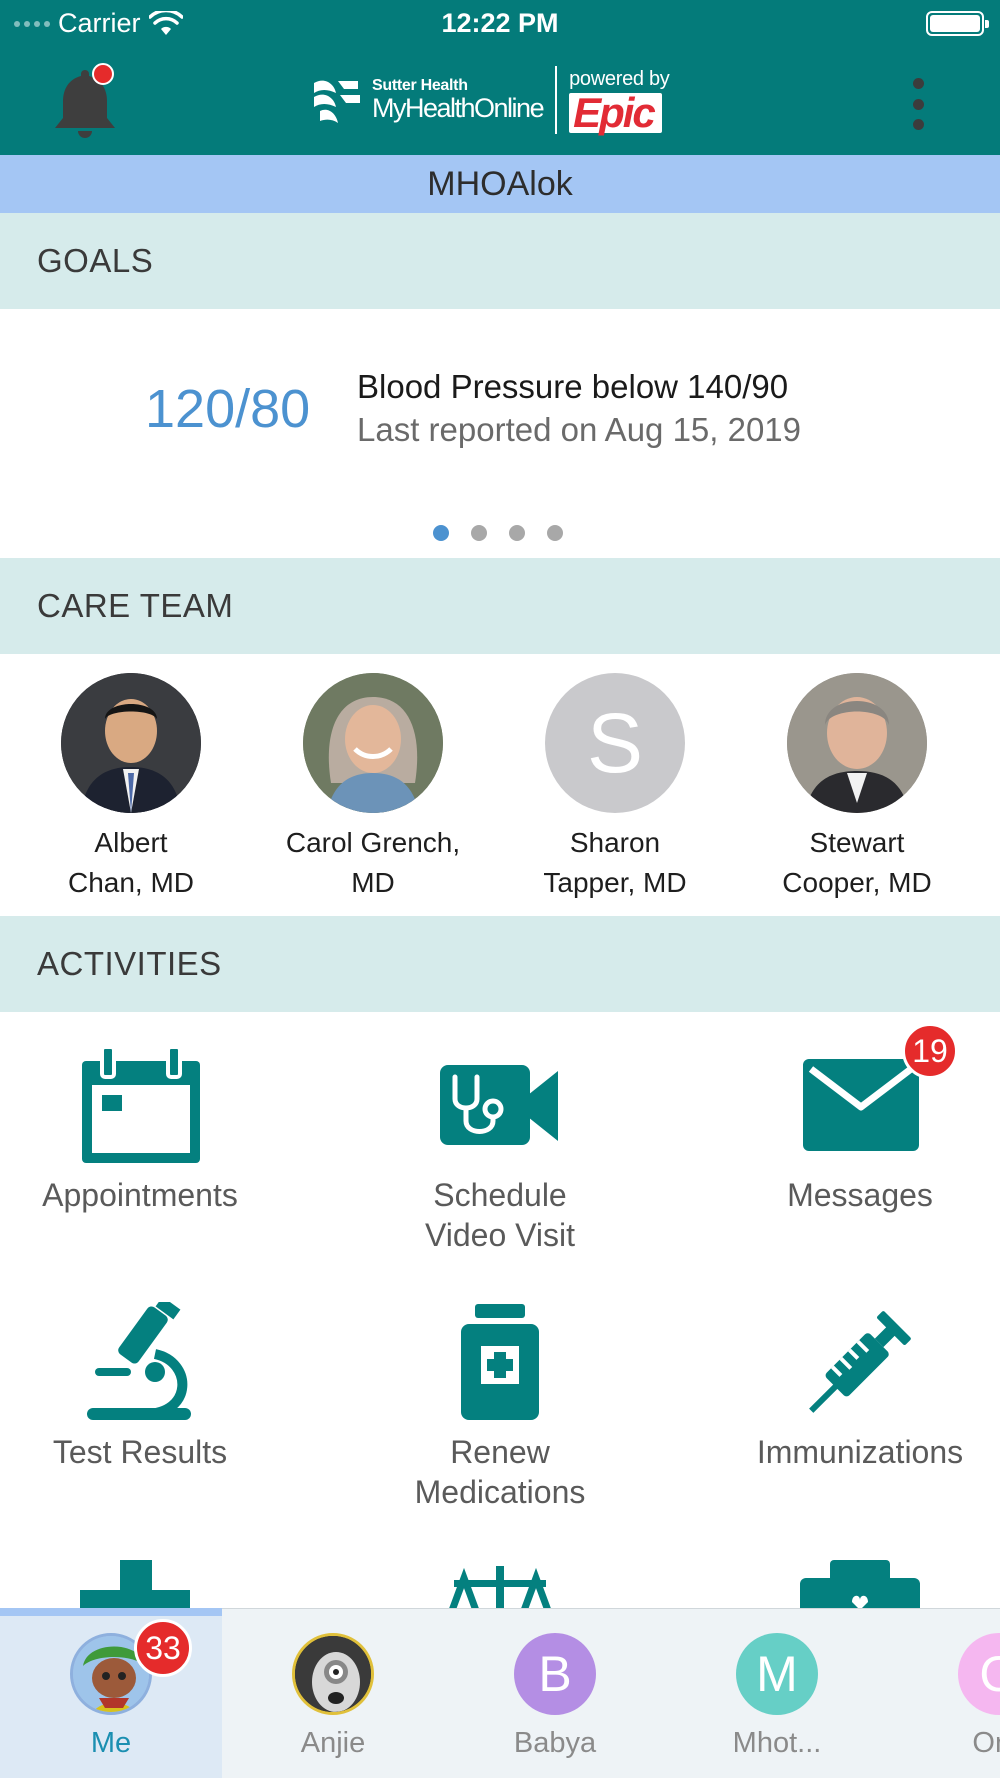  I want to click on sutter-health-logo-icon, so click(337, 101).